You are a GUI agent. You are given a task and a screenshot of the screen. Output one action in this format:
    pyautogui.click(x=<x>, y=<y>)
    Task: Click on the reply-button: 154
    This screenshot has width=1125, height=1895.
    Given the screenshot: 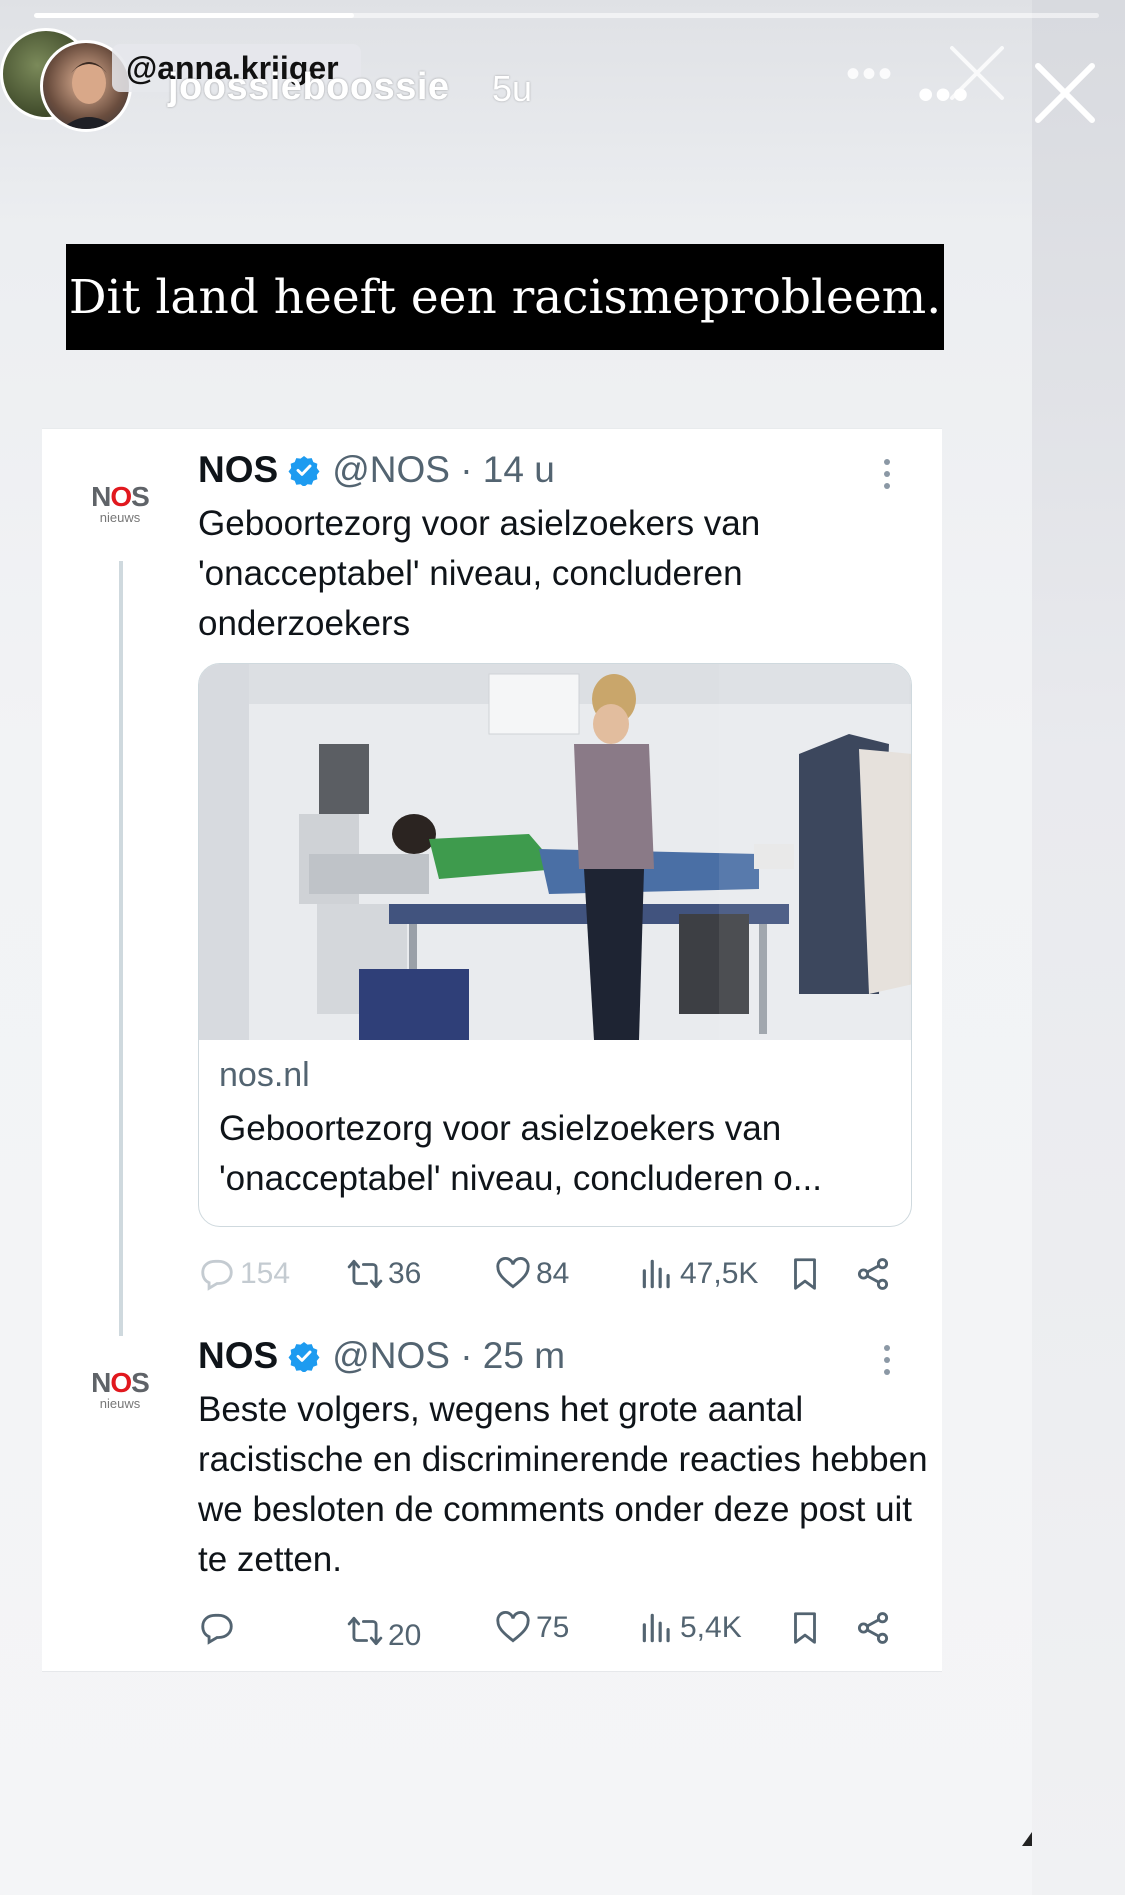 What is the action you would take?
    pyautogui.click(x=244, y=1274)
    